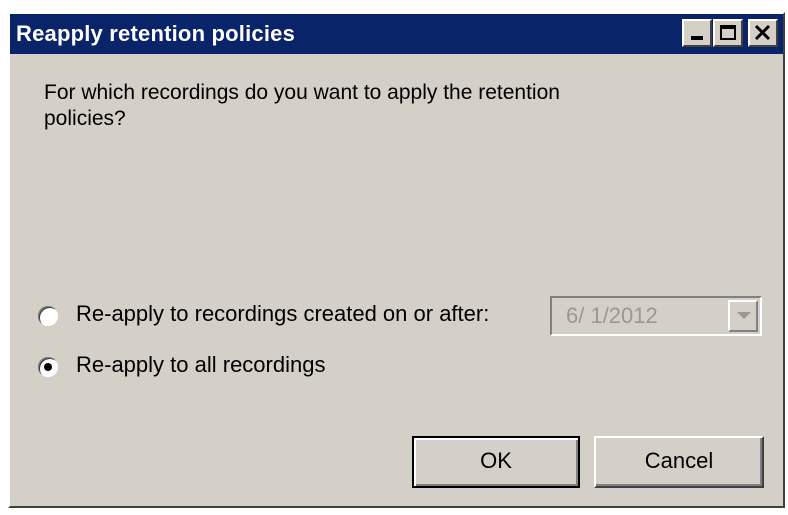  I want to click on date-picker-value: 6/ 1/2012, so click(612, 315).